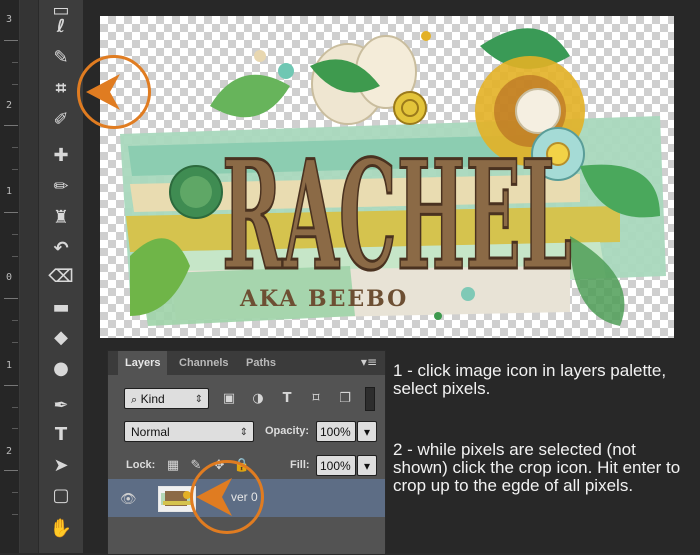  I want to click on hand-tool: ✋, so click(61, 529).